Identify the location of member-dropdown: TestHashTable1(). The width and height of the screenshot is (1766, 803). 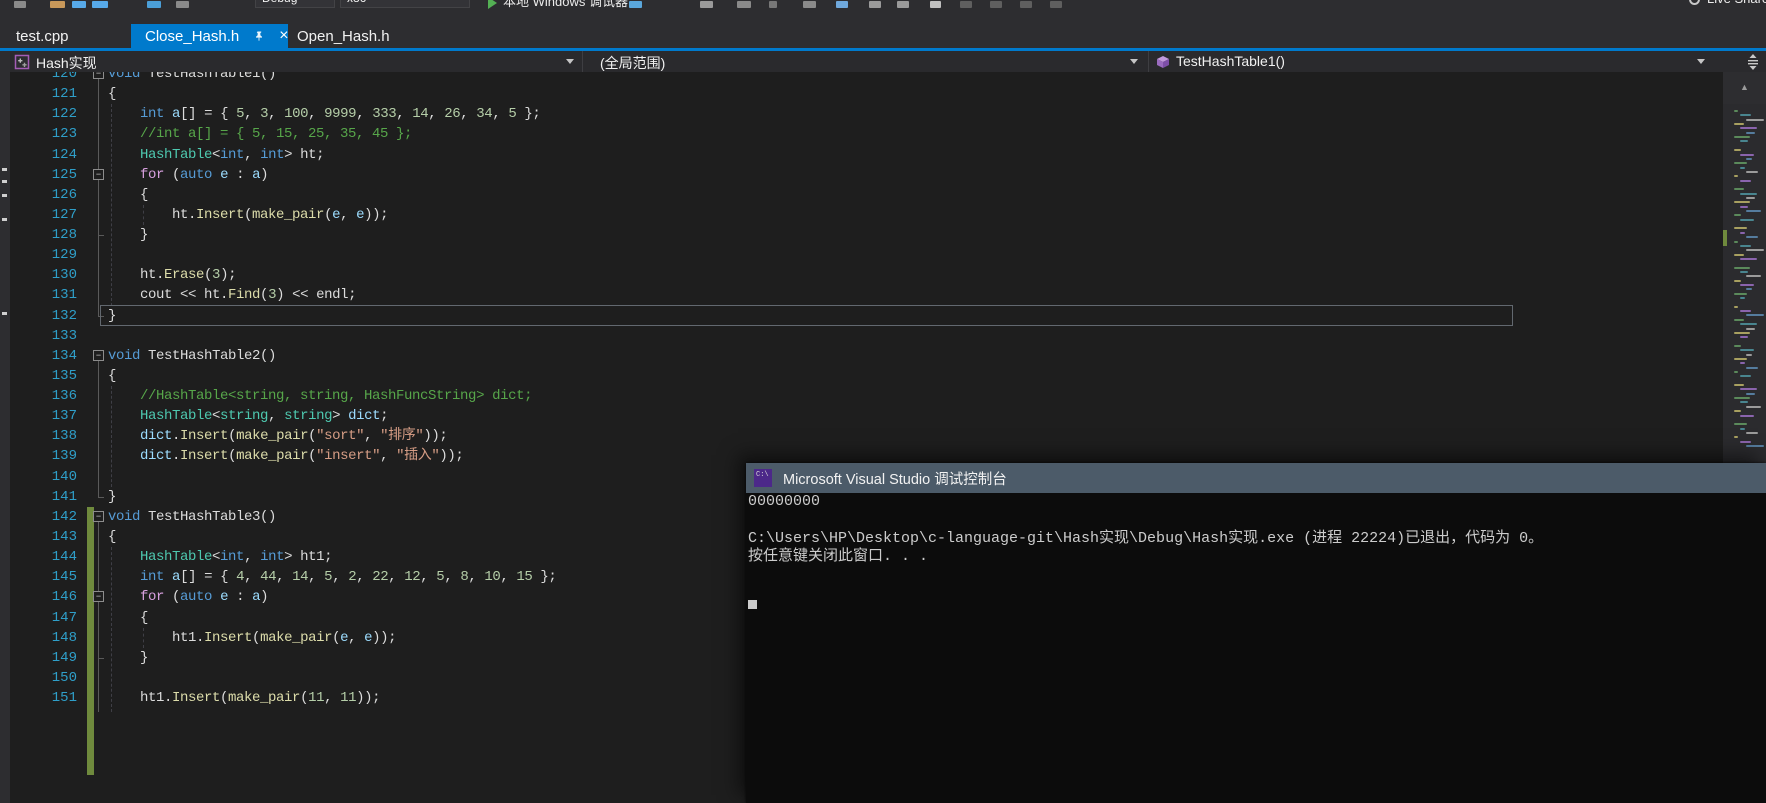
(1230, 61).